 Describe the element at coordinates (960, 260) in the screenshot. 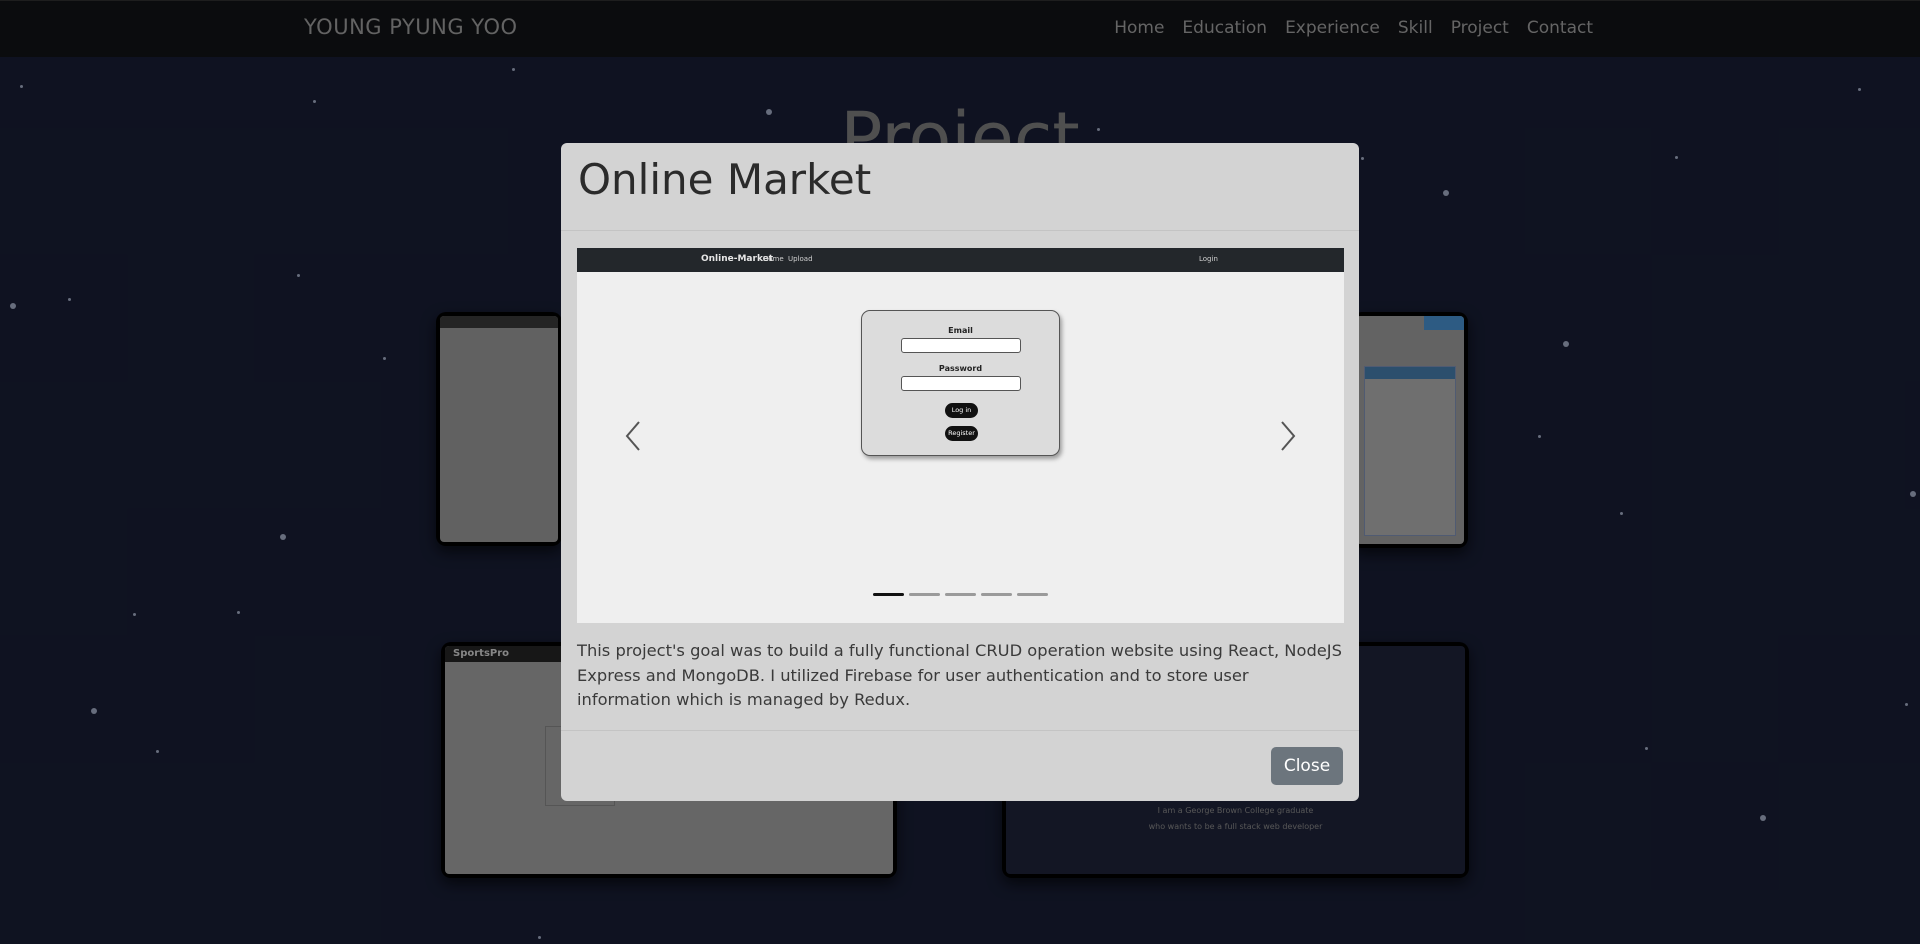

I see `slide-navbar: Online-Market Home Upload Login` at that location.